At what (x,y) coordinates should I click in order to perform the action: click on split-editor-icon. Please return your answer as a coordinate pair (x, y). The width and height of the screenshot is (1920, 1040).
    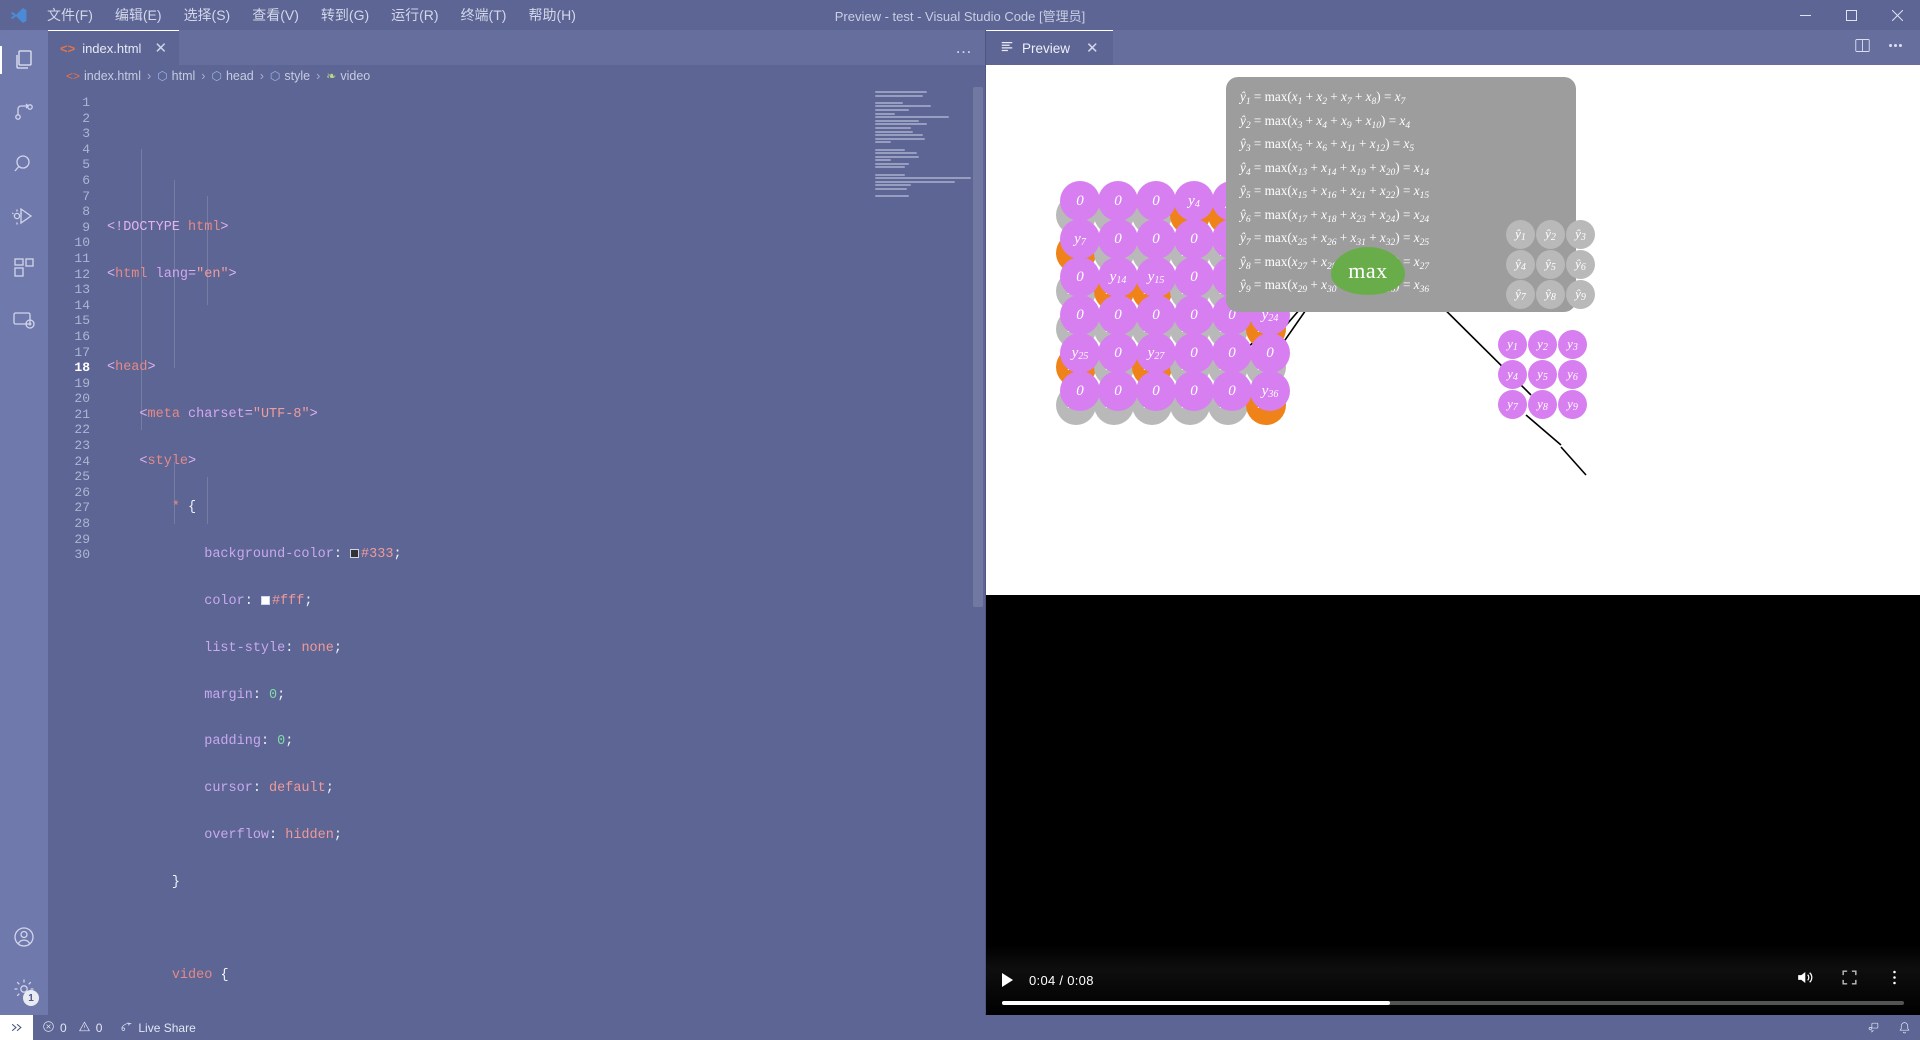
    Looking at the image, I should click on (1862, 48).